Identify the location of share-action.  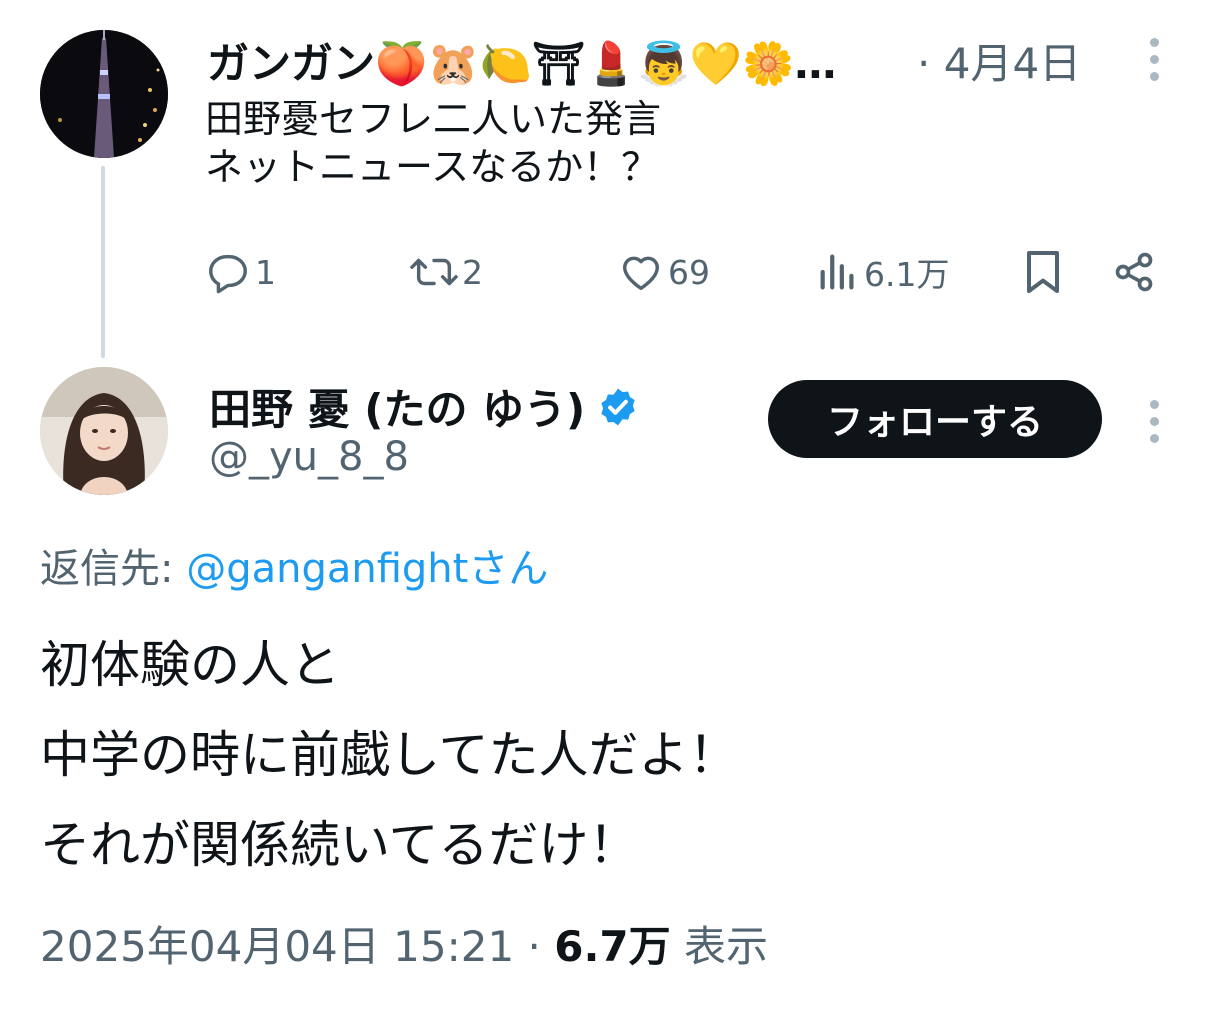
(1134, 272).